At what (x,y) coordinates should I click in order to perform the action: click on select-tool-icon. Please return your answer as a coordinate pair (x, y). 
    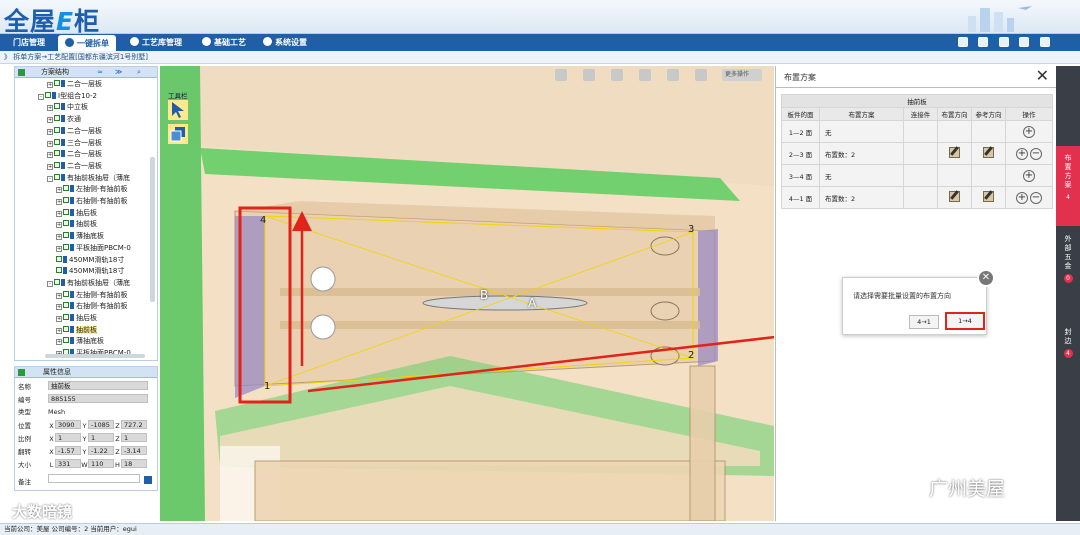
    Looking at the image, I should click on (178, 134).